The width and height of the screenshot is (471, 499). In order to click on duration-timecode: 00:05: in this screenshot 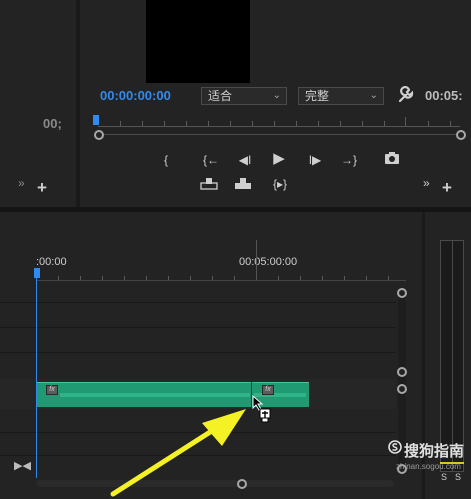, I will do `click(444, 95)`.